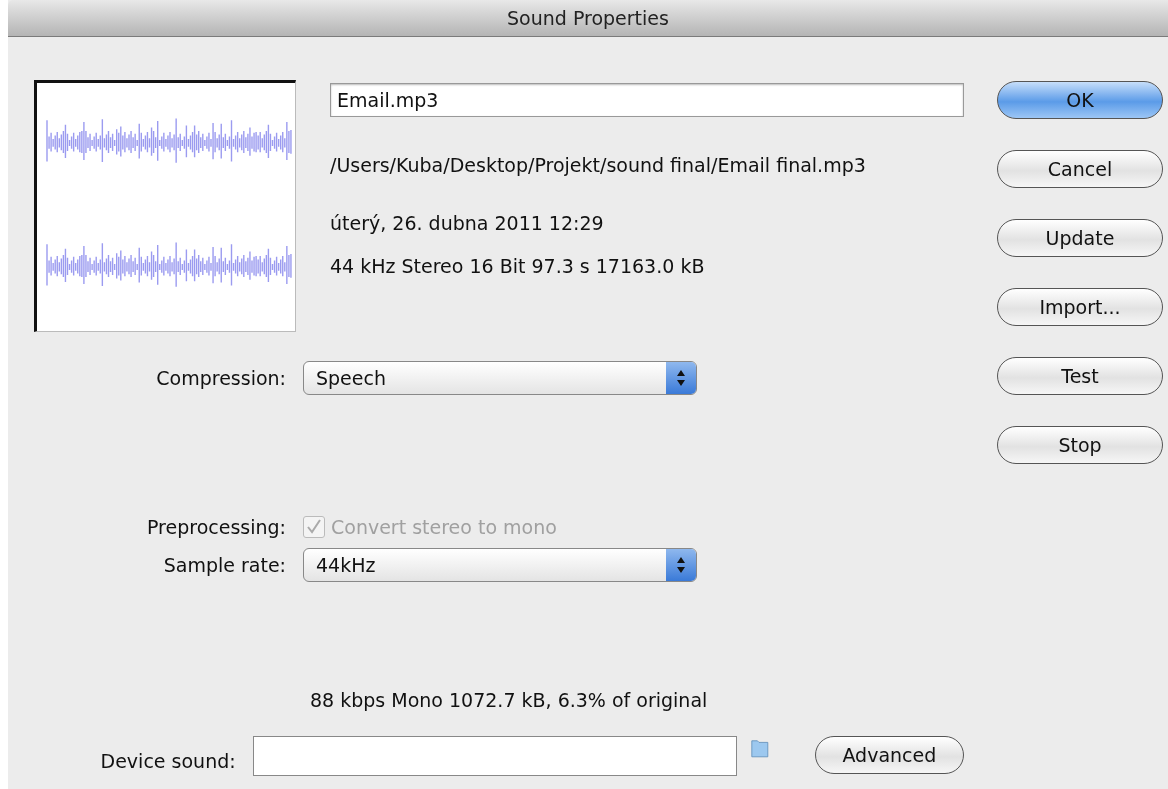 This screenshot has width=1168, height=789. I want to click on sample-rate-label: Sample rate:, so click(224, 565).